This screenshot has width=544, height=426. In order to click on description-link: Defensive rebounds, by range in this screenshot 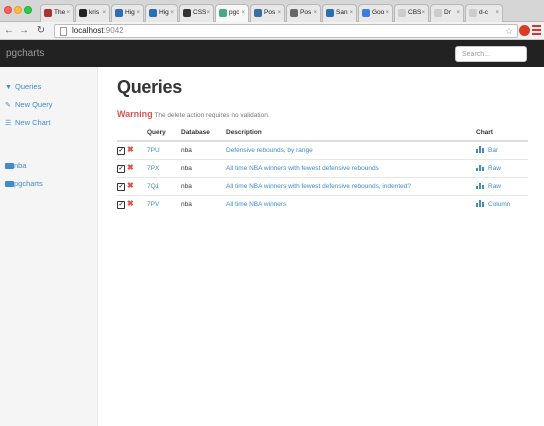, I will do `click(351, 149)`.